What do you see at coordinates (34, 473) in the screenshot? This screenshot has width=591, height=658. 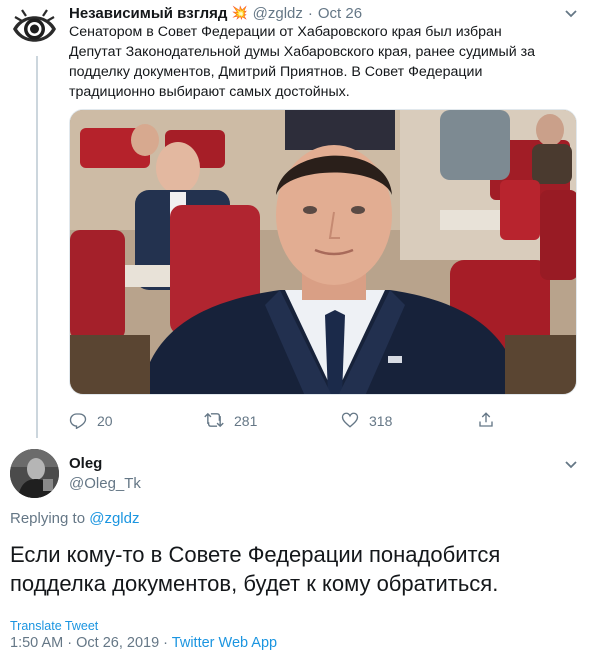 I see `avatar` at bounding box center [34, 473].